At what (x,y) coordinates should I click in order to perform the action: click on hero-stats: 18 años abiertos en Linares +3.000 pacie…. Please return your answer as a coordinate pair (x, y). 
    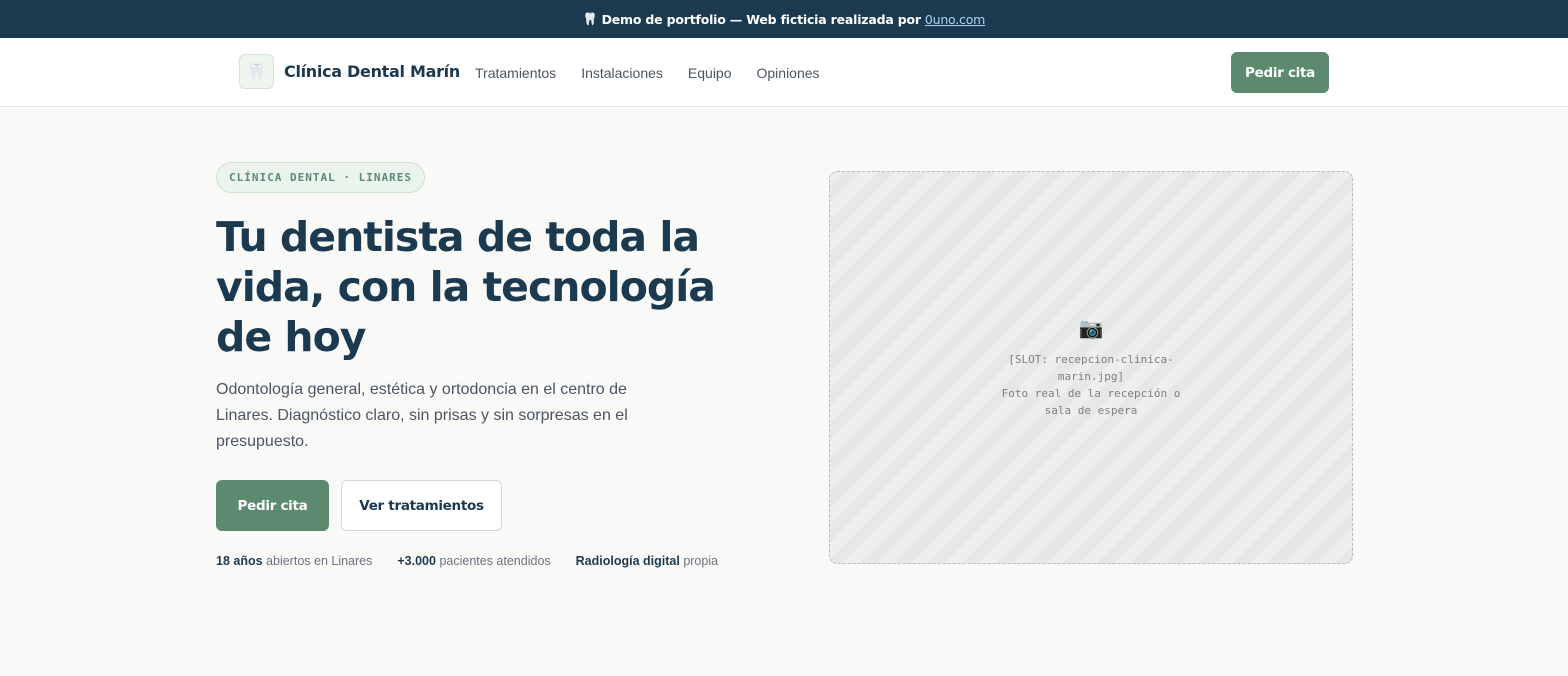
    Looking at the image, I should click on (479, 561).